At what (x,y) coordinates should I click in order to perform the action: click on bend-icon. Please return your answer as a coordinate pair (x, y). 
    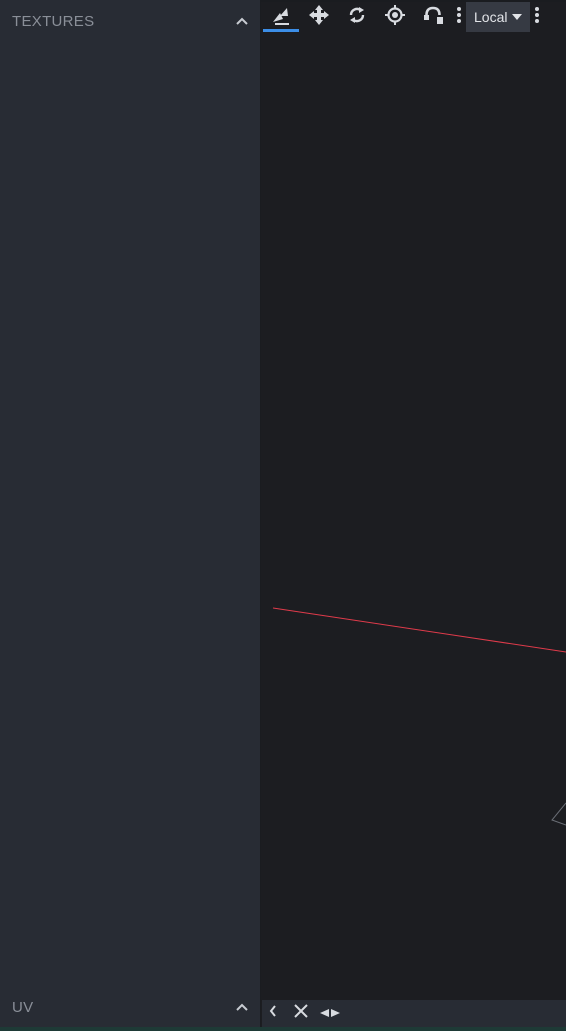
    Looking at the image, I should click on (433, 17).